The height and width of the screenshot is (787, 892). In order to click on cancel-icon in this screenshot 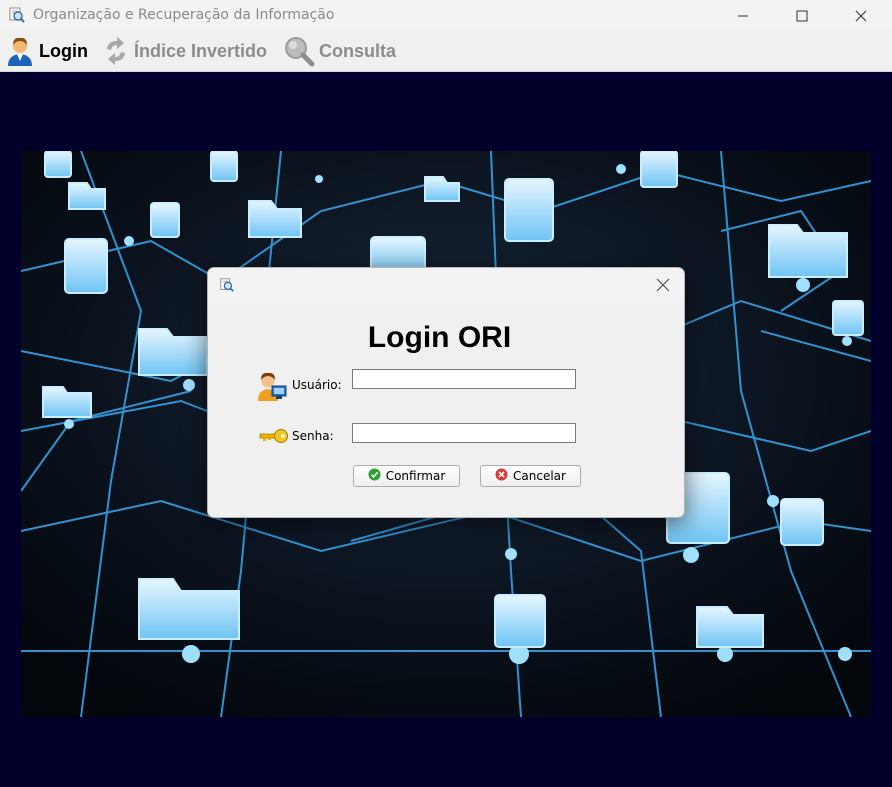, I will do `click(501, 476)`.